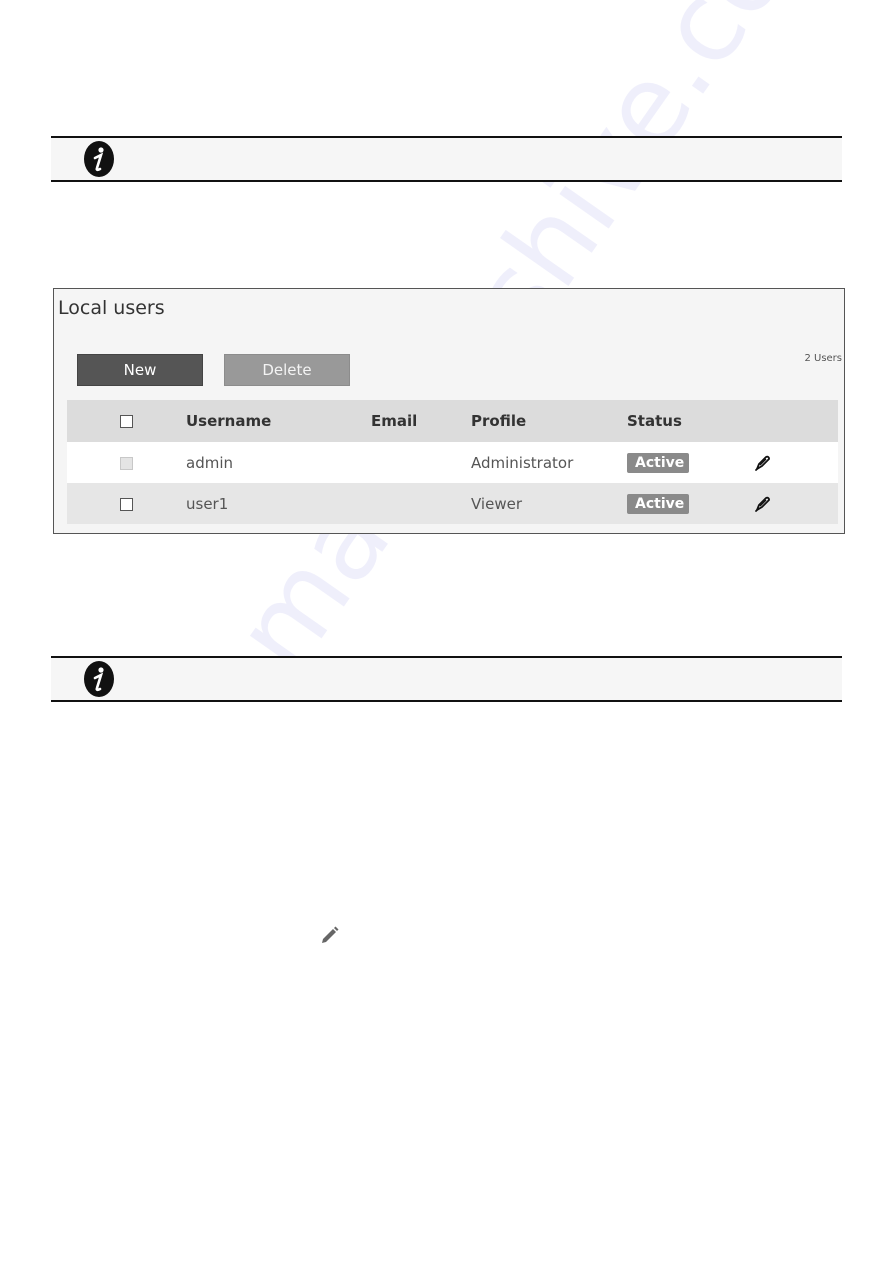 The image size is (893, 1263). What do you see at coordinates (548, 503) in the screenshot?
I see `cell-profile: Viewer` at bounding box center [548, 503].